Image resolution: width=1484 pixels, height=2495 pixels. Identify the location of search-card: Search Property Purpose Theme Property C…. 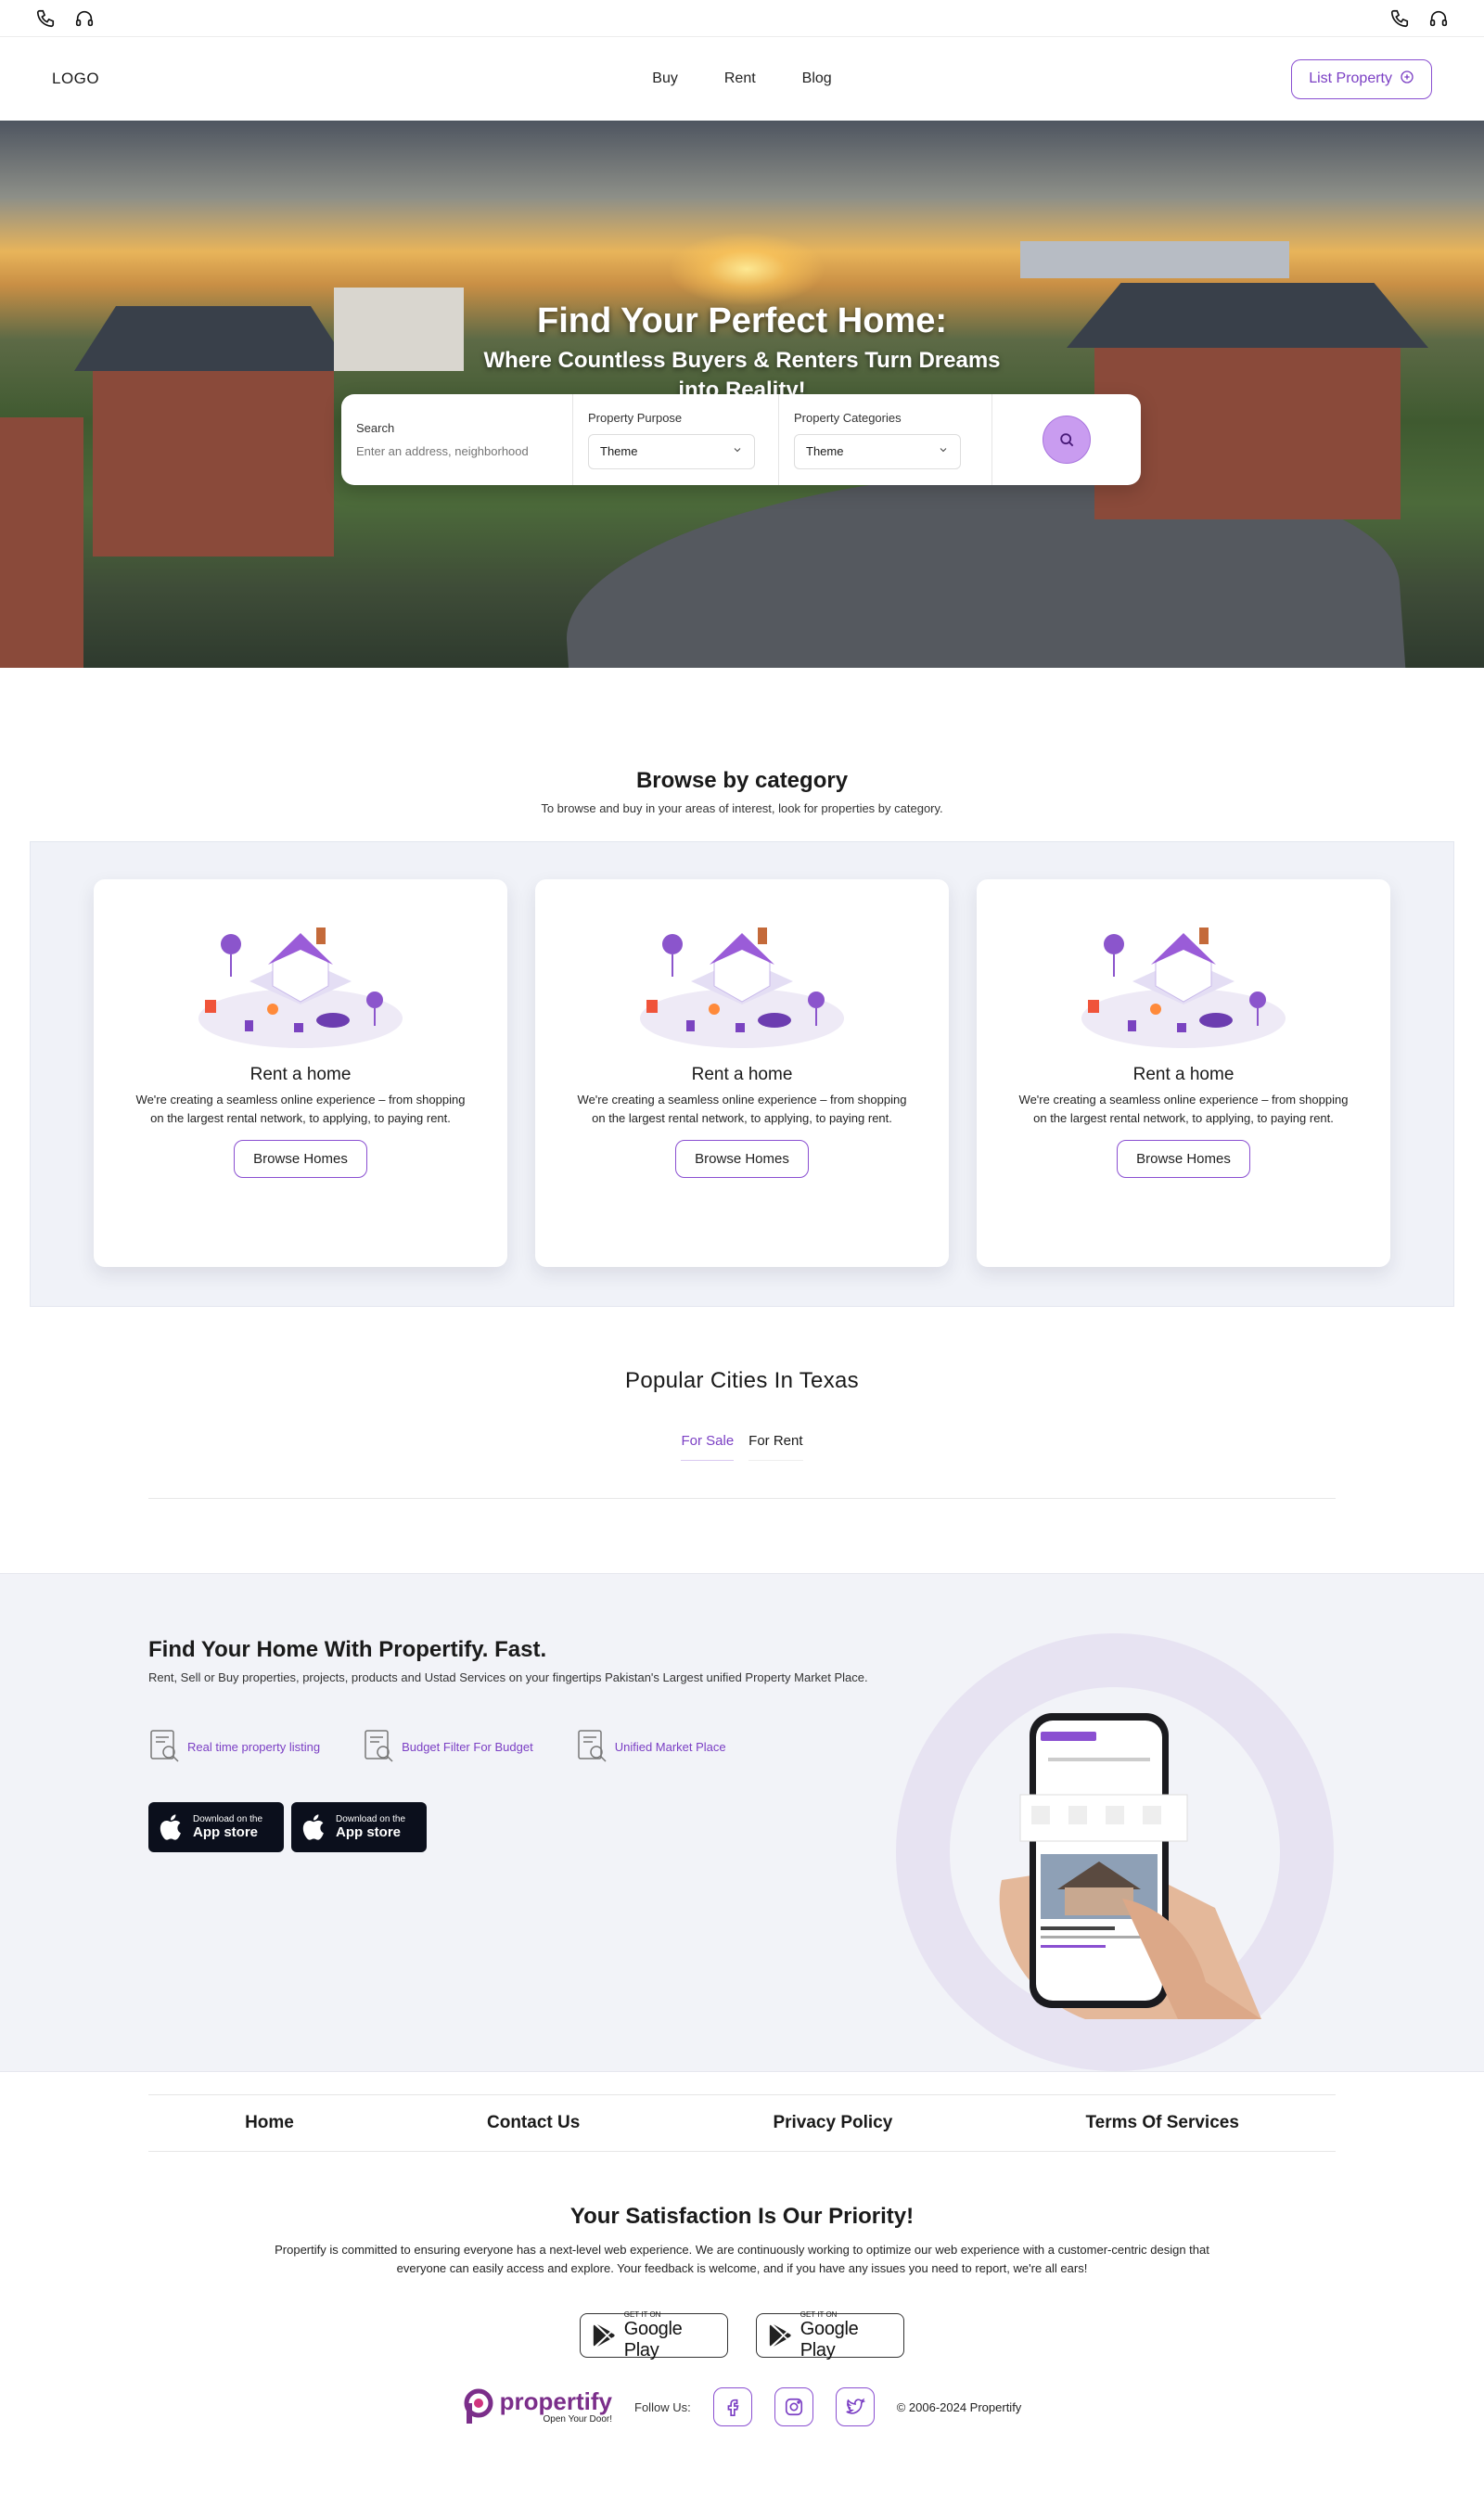
(741, 439).